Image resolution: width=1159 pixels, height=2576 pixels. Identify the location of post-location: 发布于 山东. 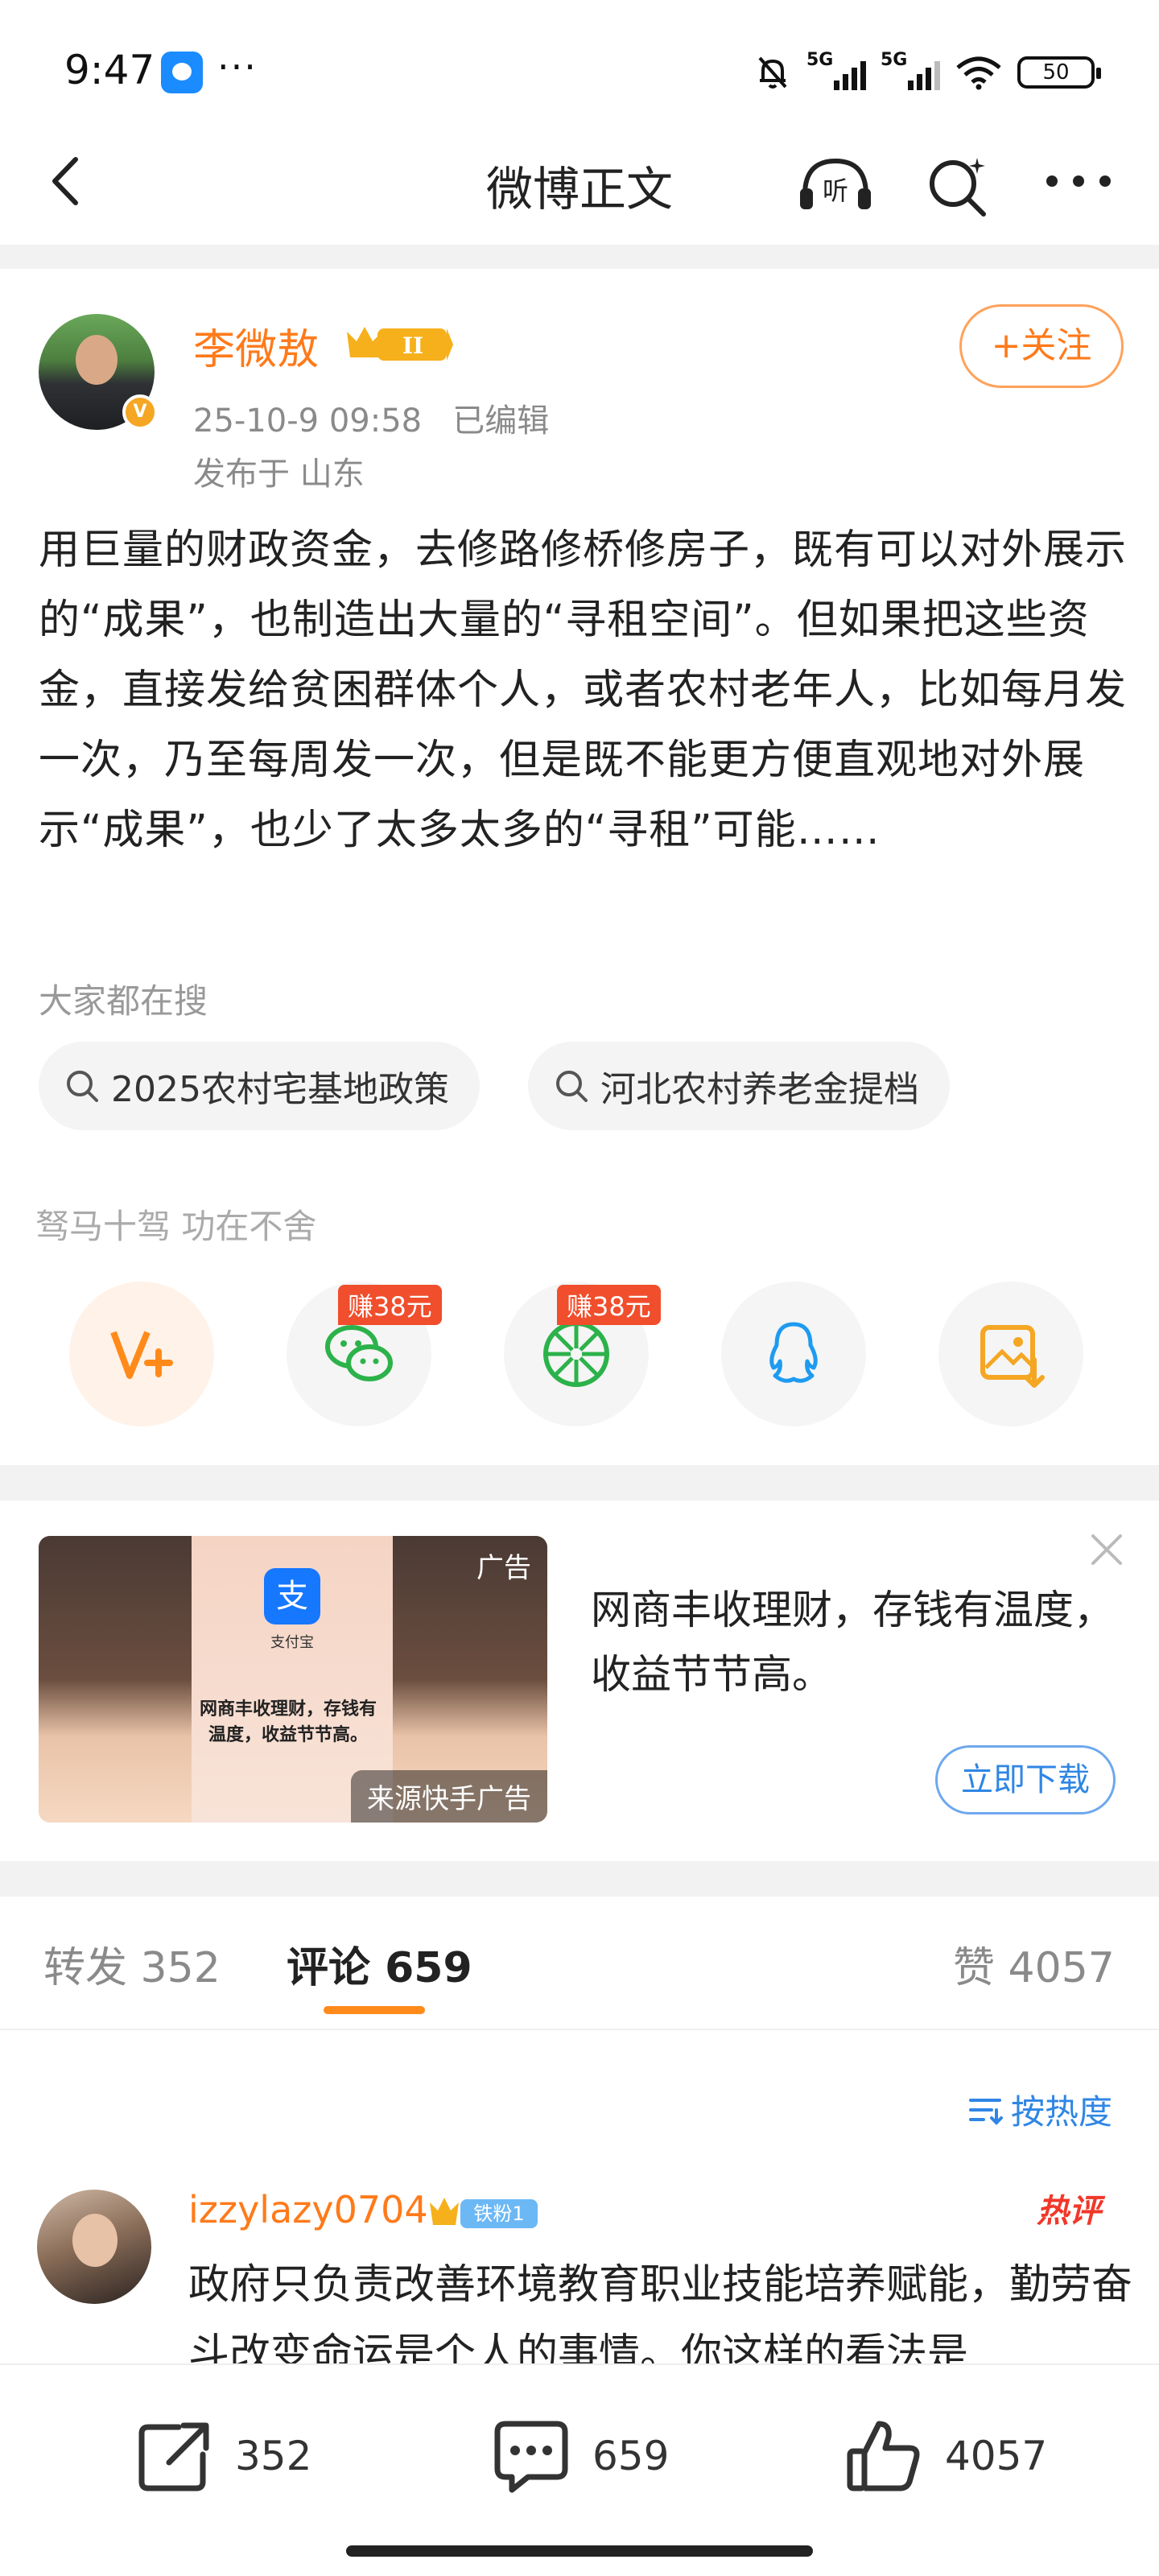
(279, 474).